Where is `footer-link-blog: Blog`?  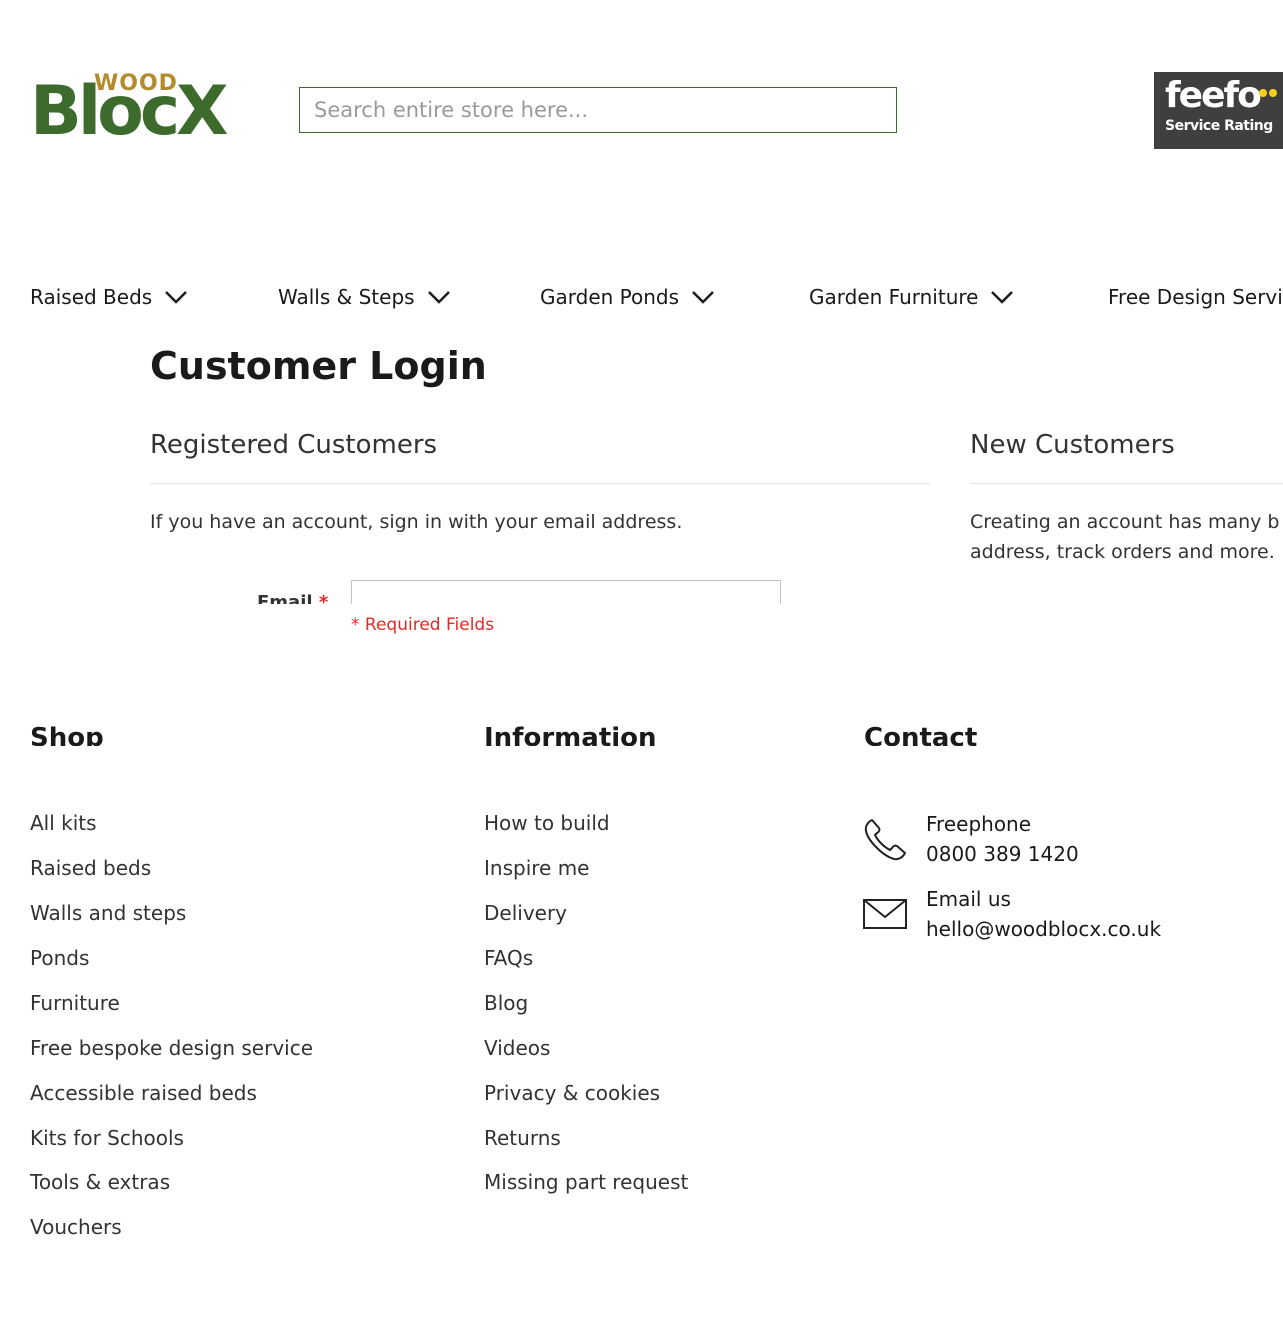
footer-link-blog: Blog is located at coordinates (506, 1003).